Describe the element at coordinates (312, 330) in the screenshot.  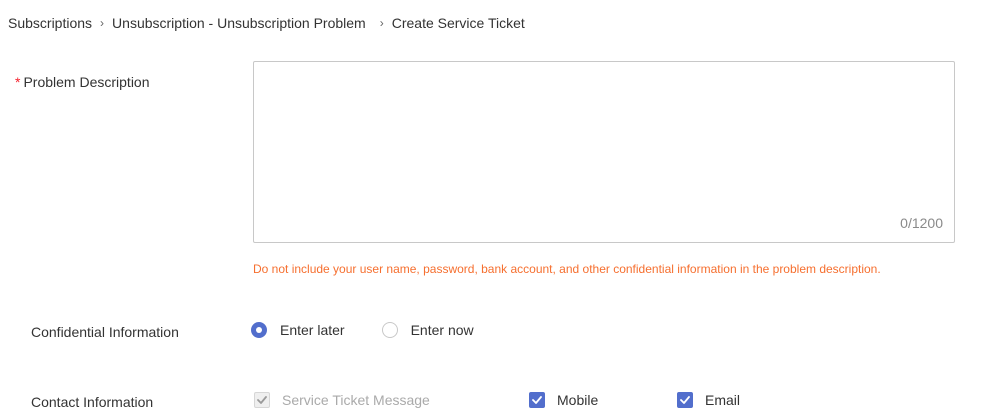
I see `radio-enter-later-label: Enter later` at that location.